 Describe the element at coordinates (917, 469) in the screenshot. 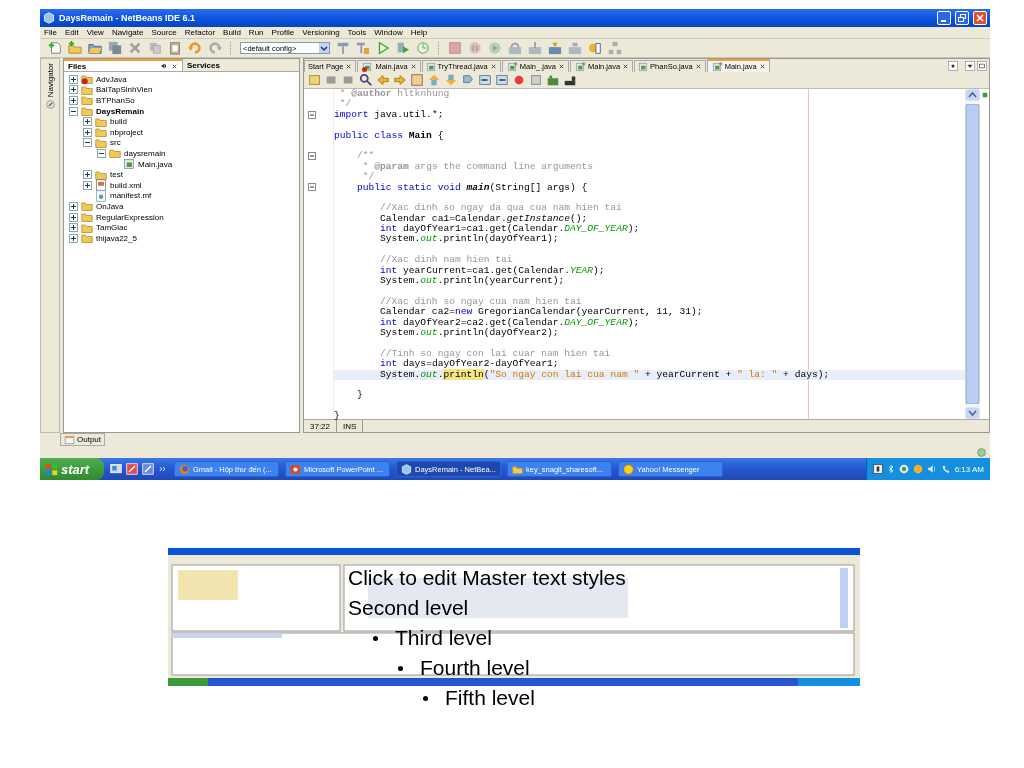

I see `messenger-icon` at that location.